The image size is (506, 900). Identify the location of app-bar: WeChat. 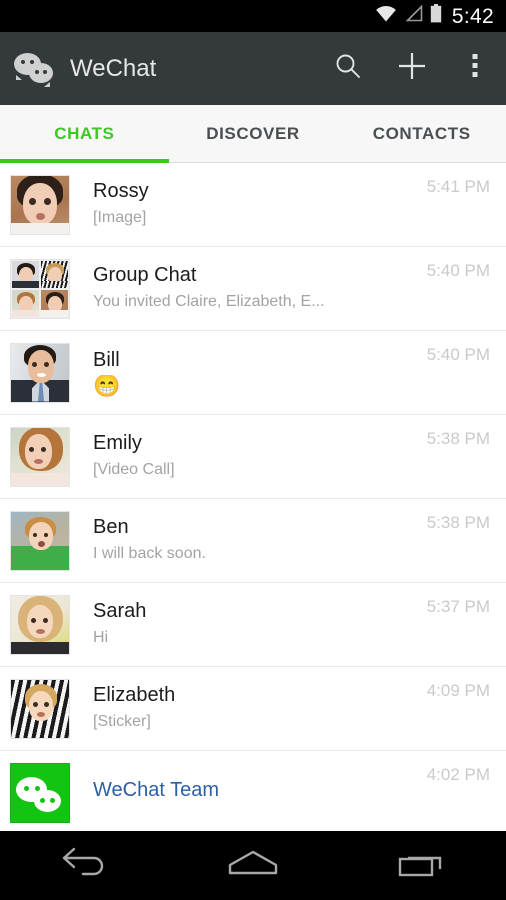
(253, 68).